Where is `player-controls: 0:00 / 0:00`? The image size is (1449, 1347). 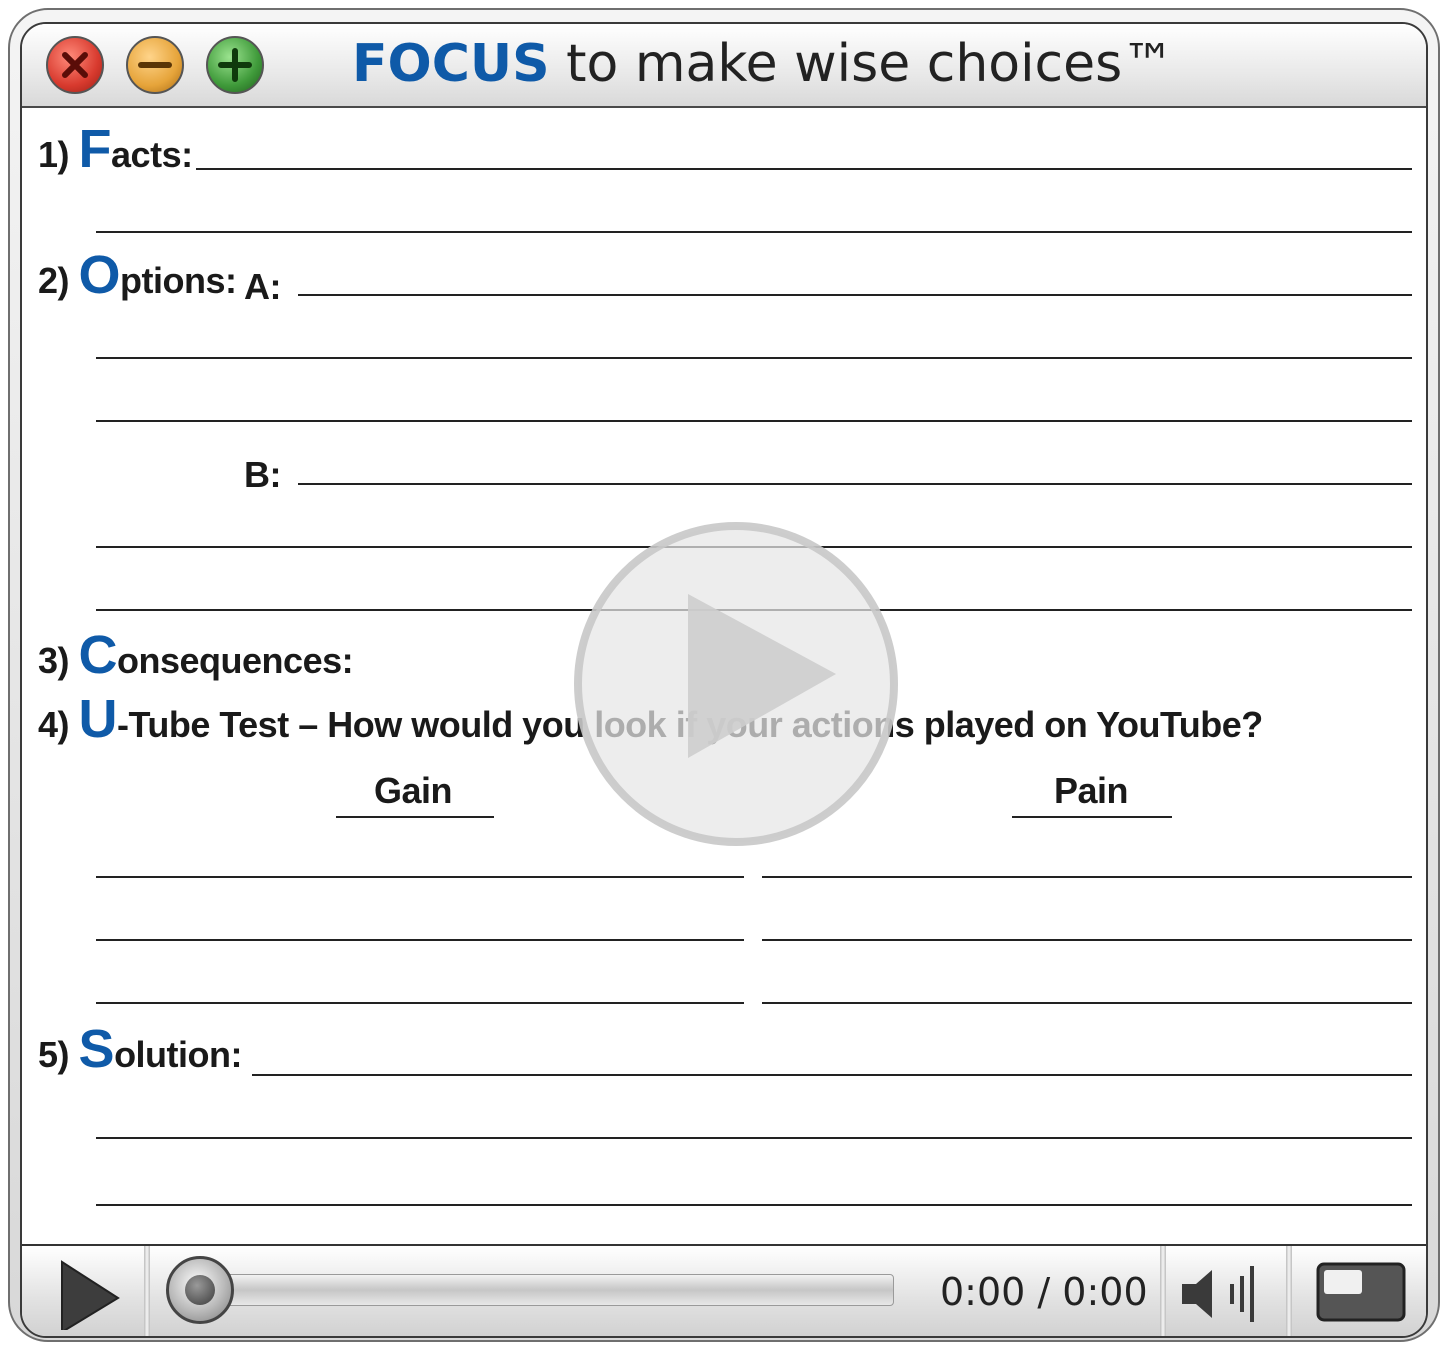 player-controls: 0:00 / 0:00 is located at coordinates (724, 1290).